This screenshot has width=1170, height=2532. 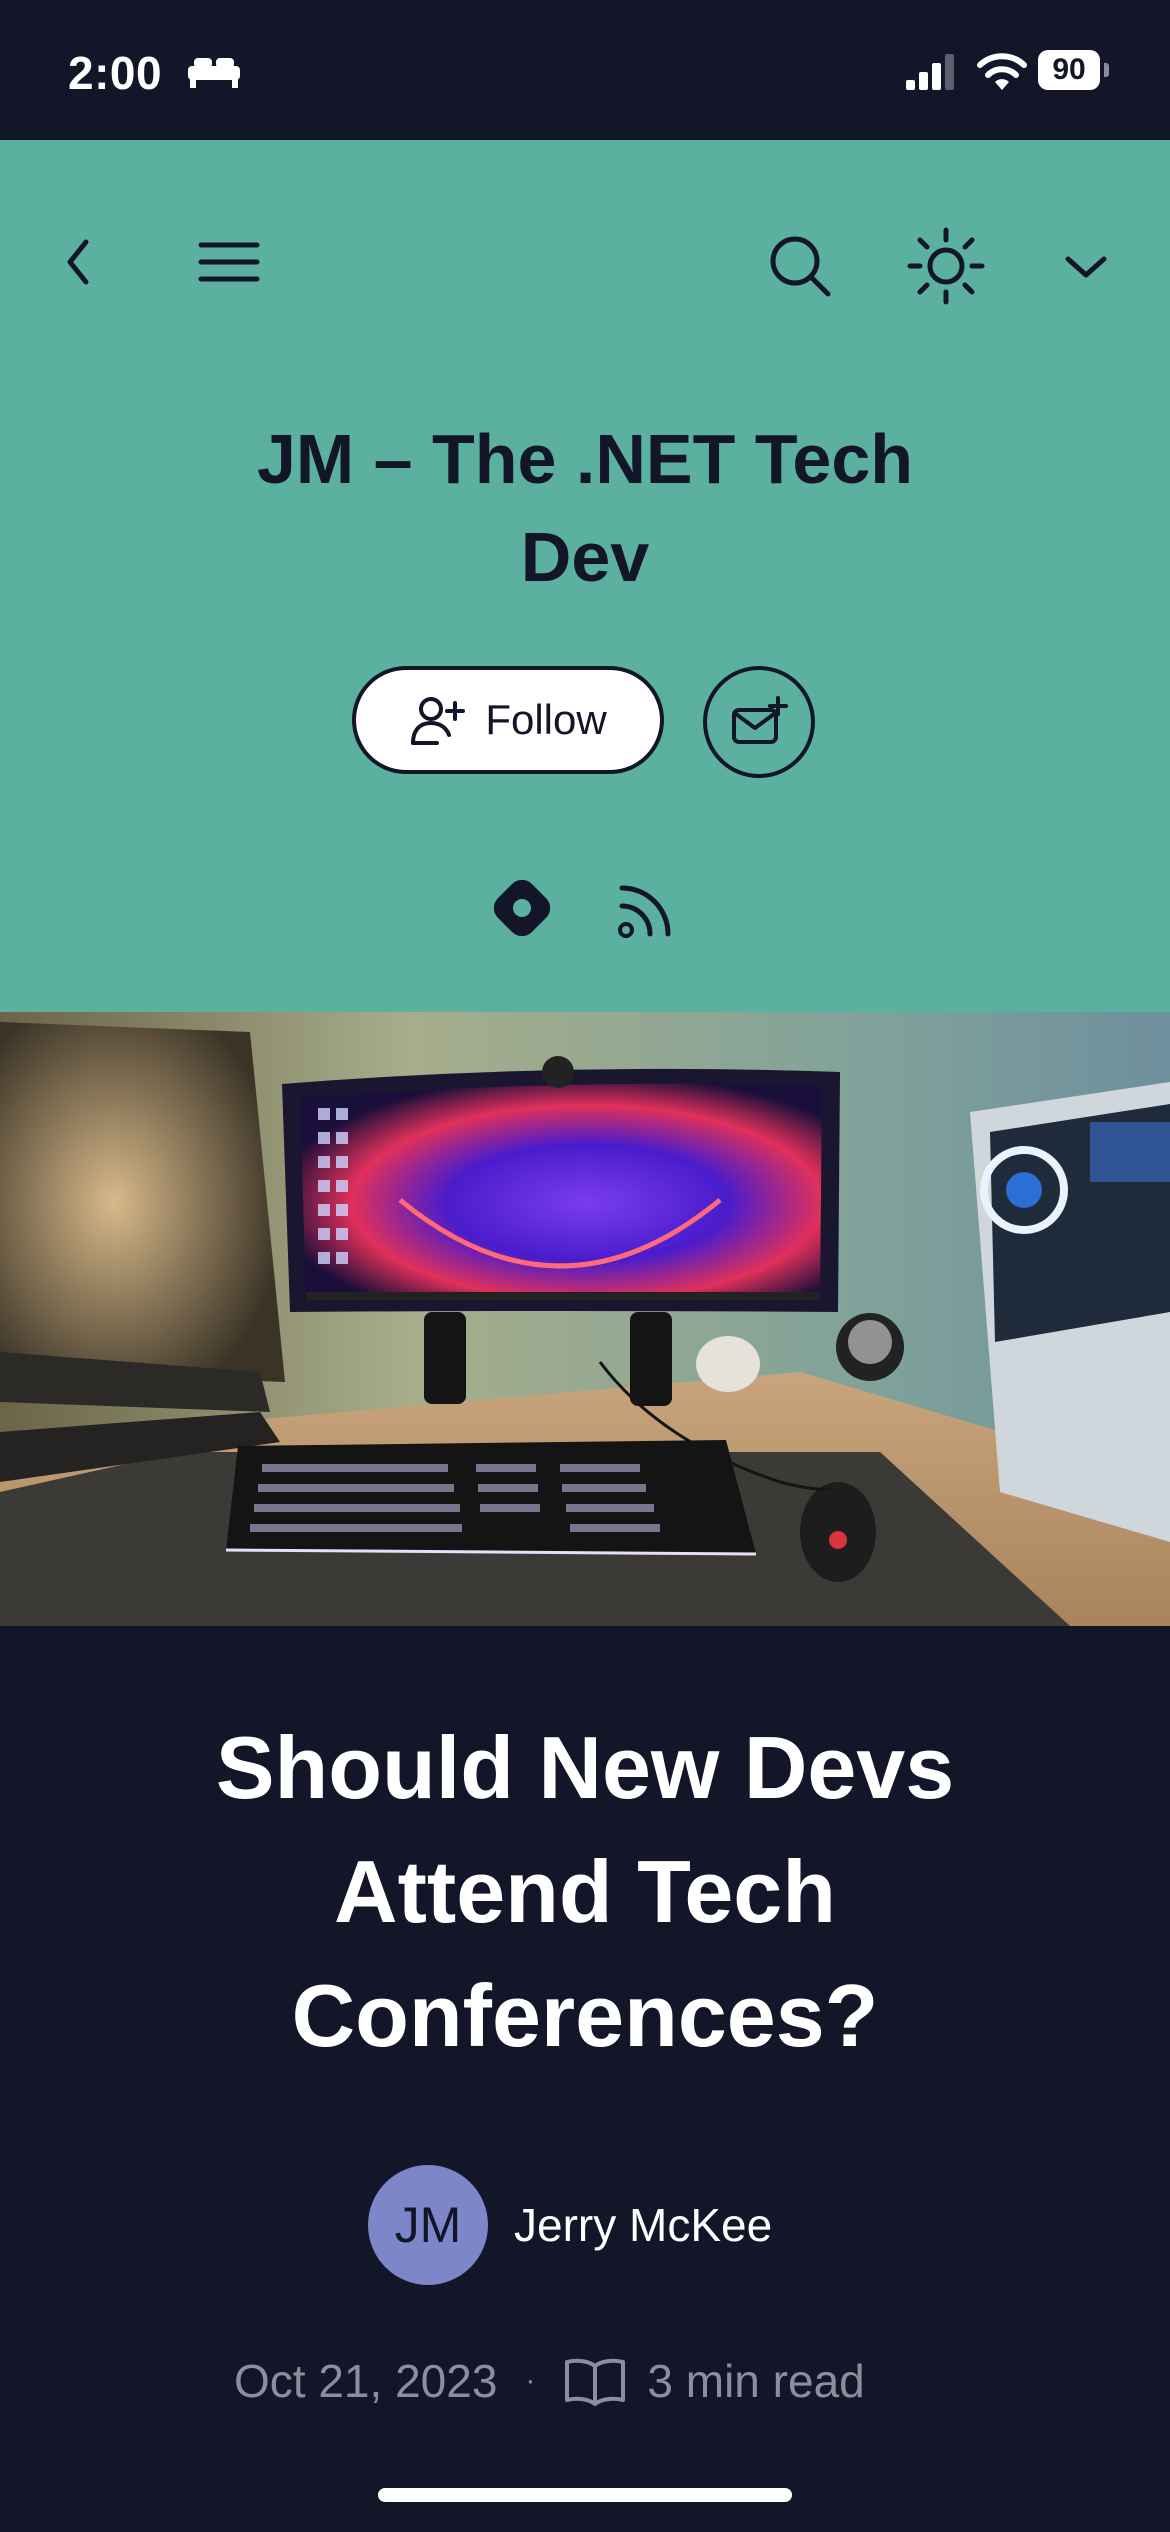 I want to click on home-indicator, so click(x=585, y=2495).